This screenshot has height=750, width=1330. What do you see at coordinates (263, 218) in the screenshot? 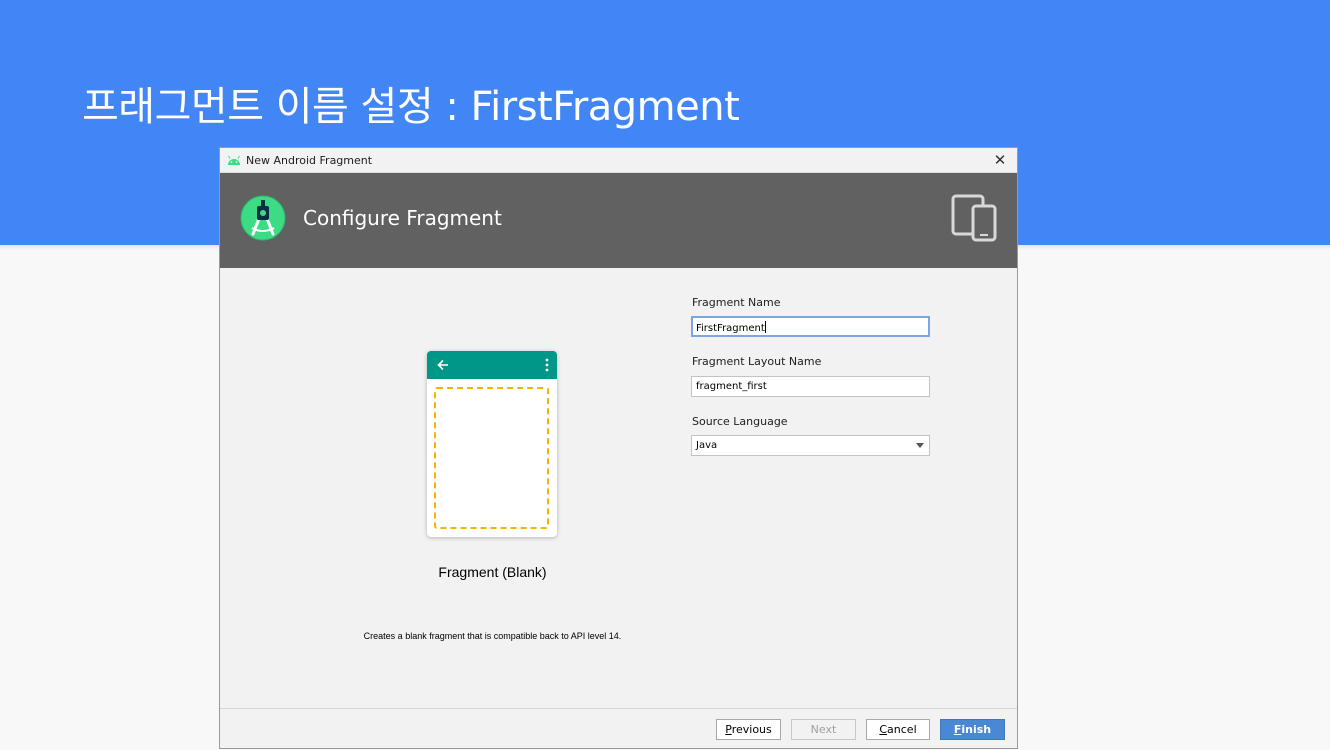
I see `android-studio-logo-icon` at bounding box center [263, 218].